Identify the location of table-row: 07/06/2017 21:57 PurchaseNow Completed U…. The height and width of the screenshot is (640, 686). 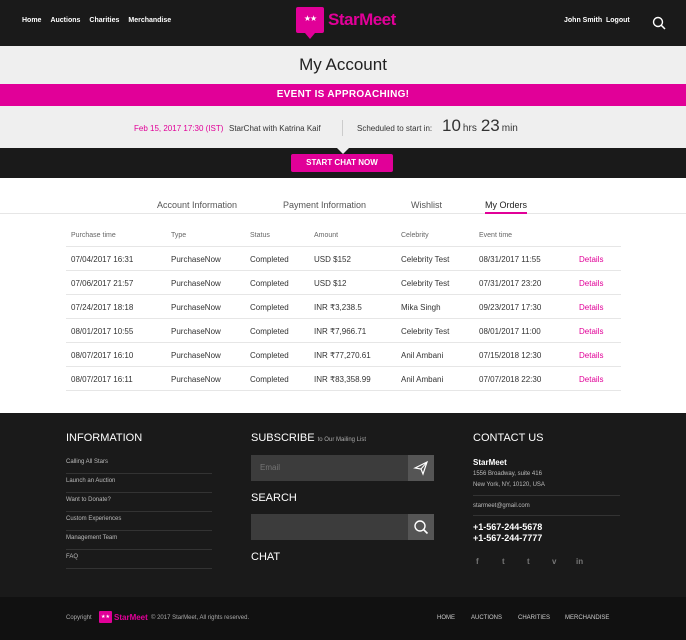
(343, 283).